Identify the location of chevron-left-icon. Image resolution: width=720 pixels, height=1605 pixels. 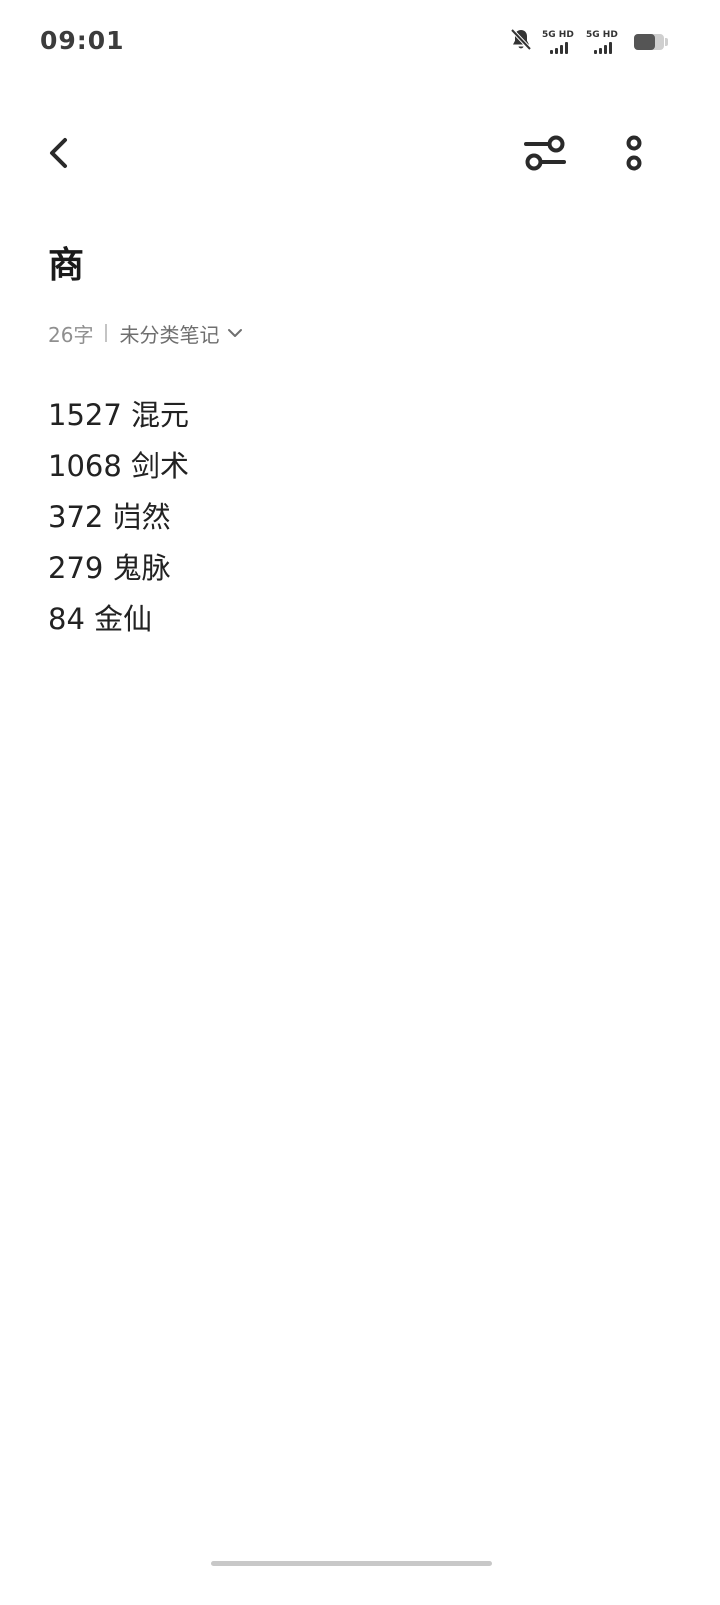
(58, 153).